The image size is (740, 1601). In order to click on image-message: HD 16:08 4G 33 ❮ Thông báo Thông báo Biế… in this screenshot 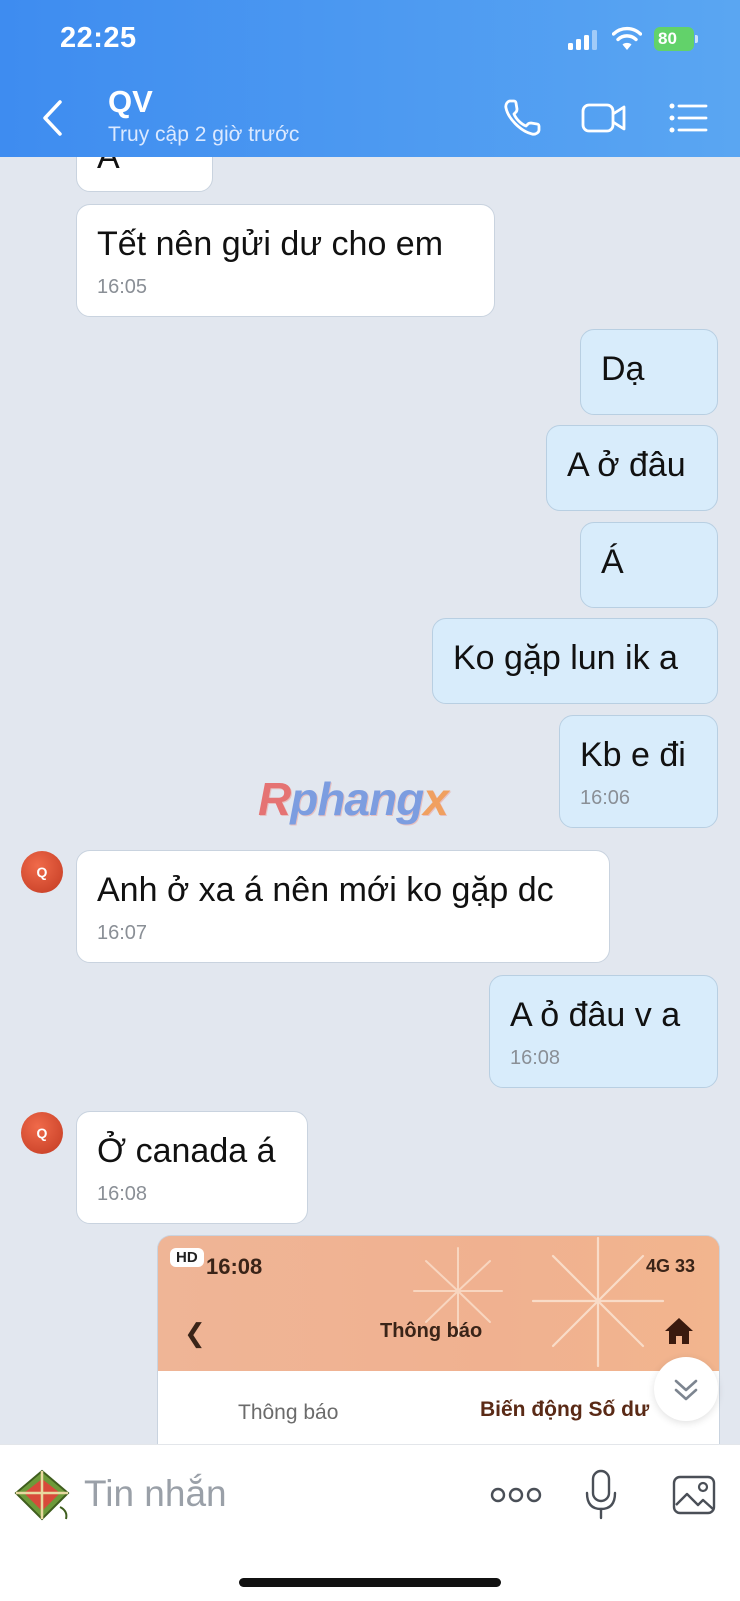, I will do `click(438, 1339)`.